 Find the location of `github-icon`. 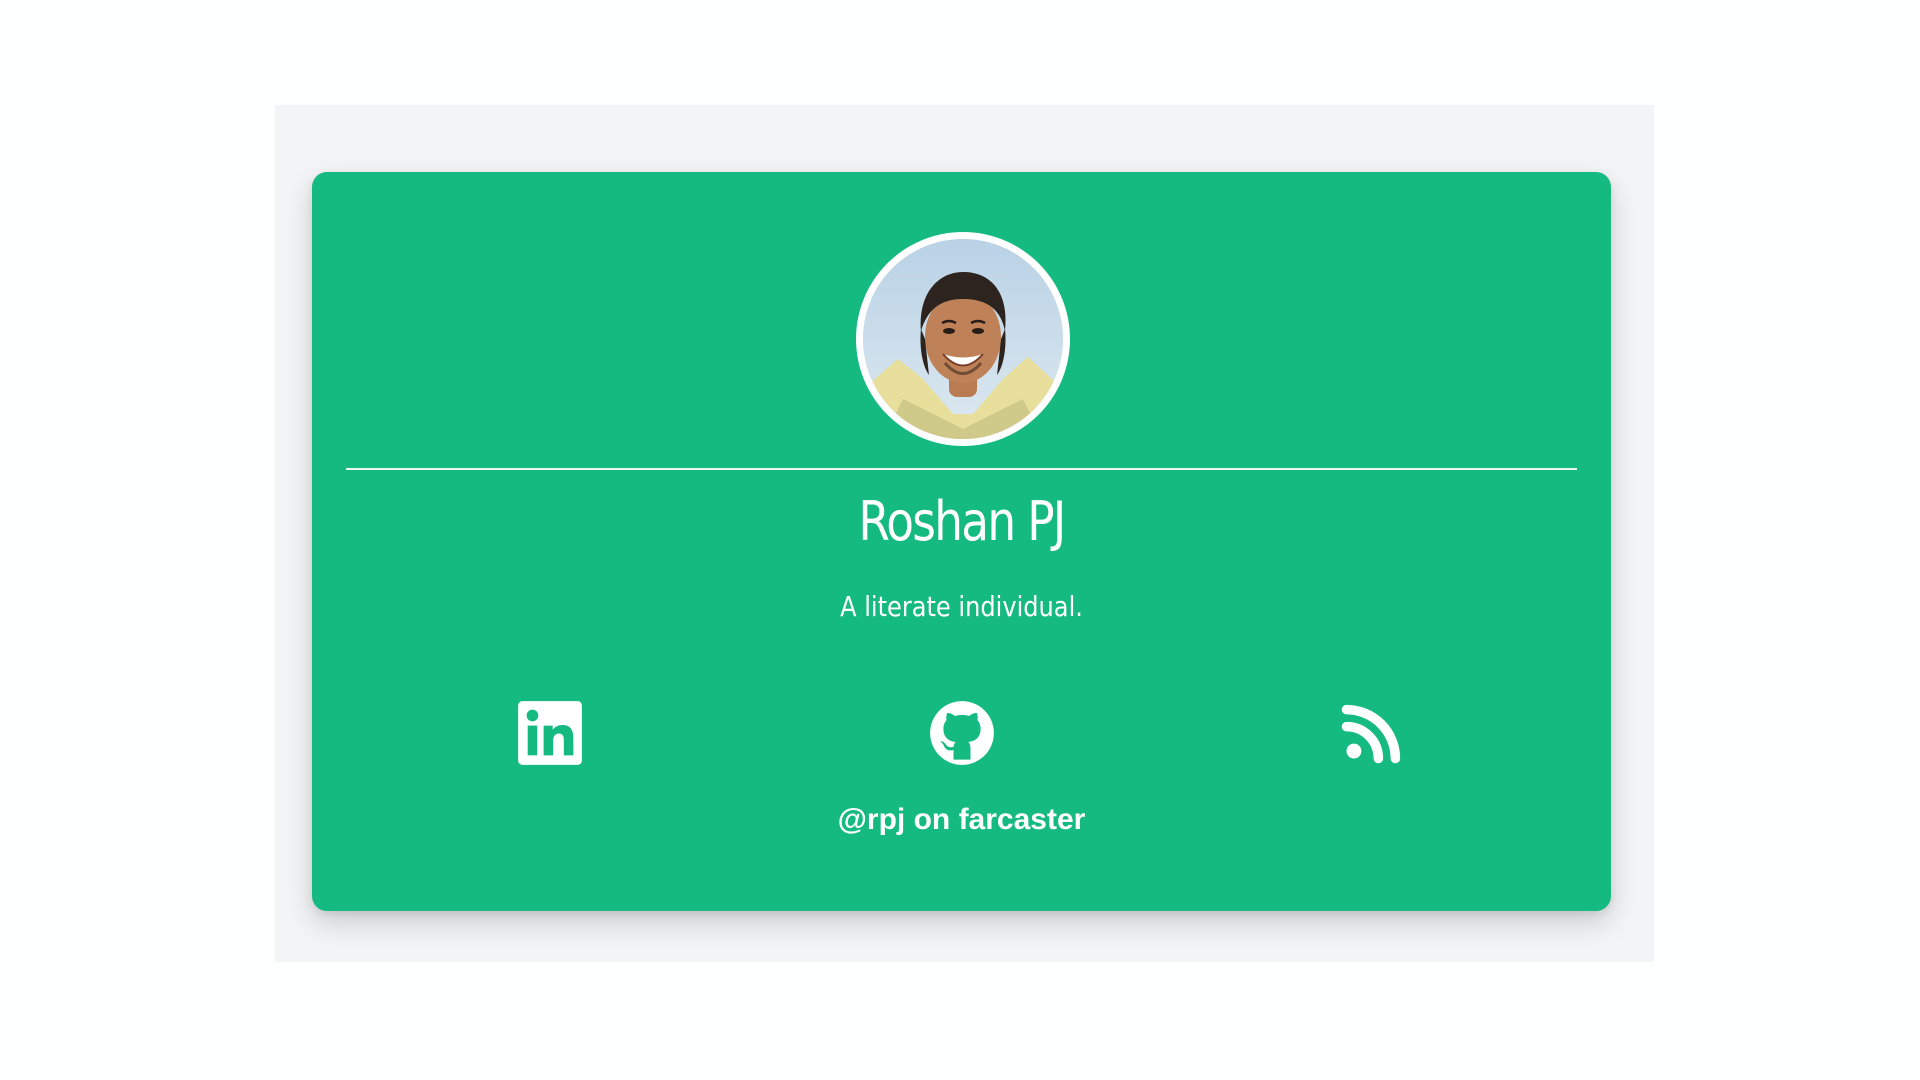

github-icon is located at coordinates (962, 733).